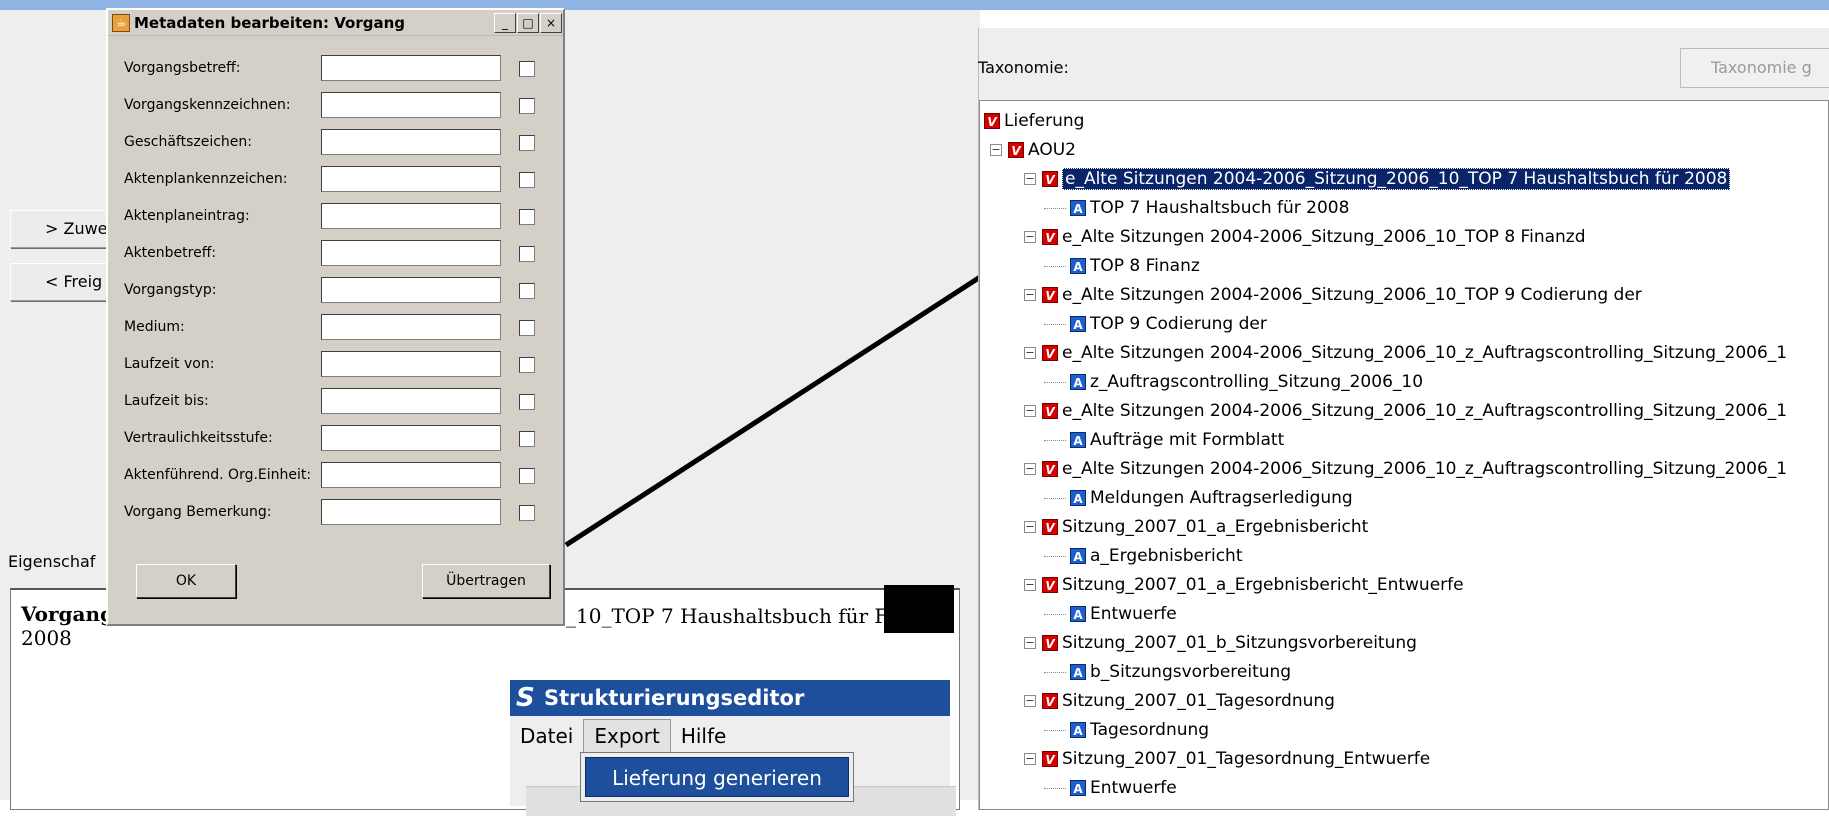  I want to click on tree-node-label: Sitzung_2007_01_a_Ergebnisbericht, so click(1215, 527).